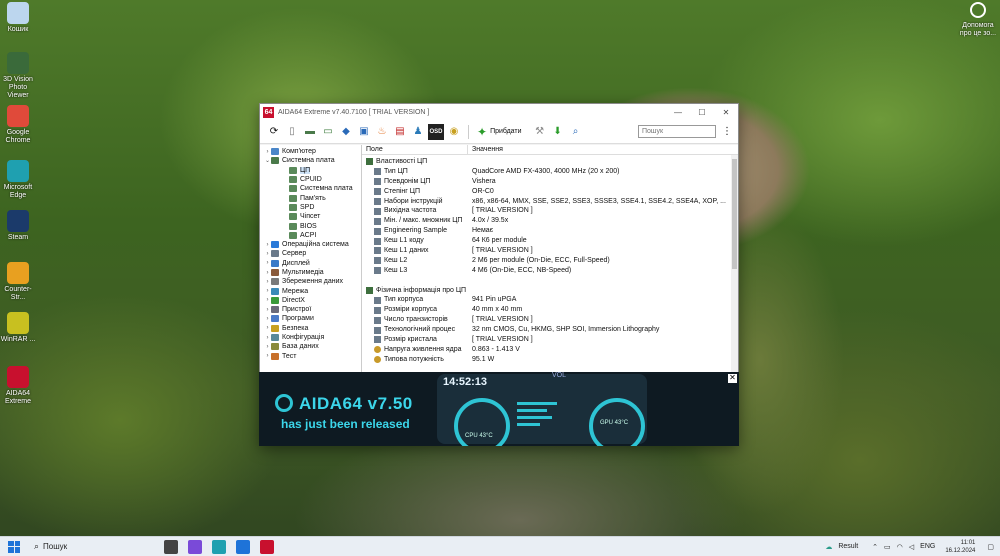 This screenshot has width=1000, height=556. I want to click on mail-icon, so click(243, 546).